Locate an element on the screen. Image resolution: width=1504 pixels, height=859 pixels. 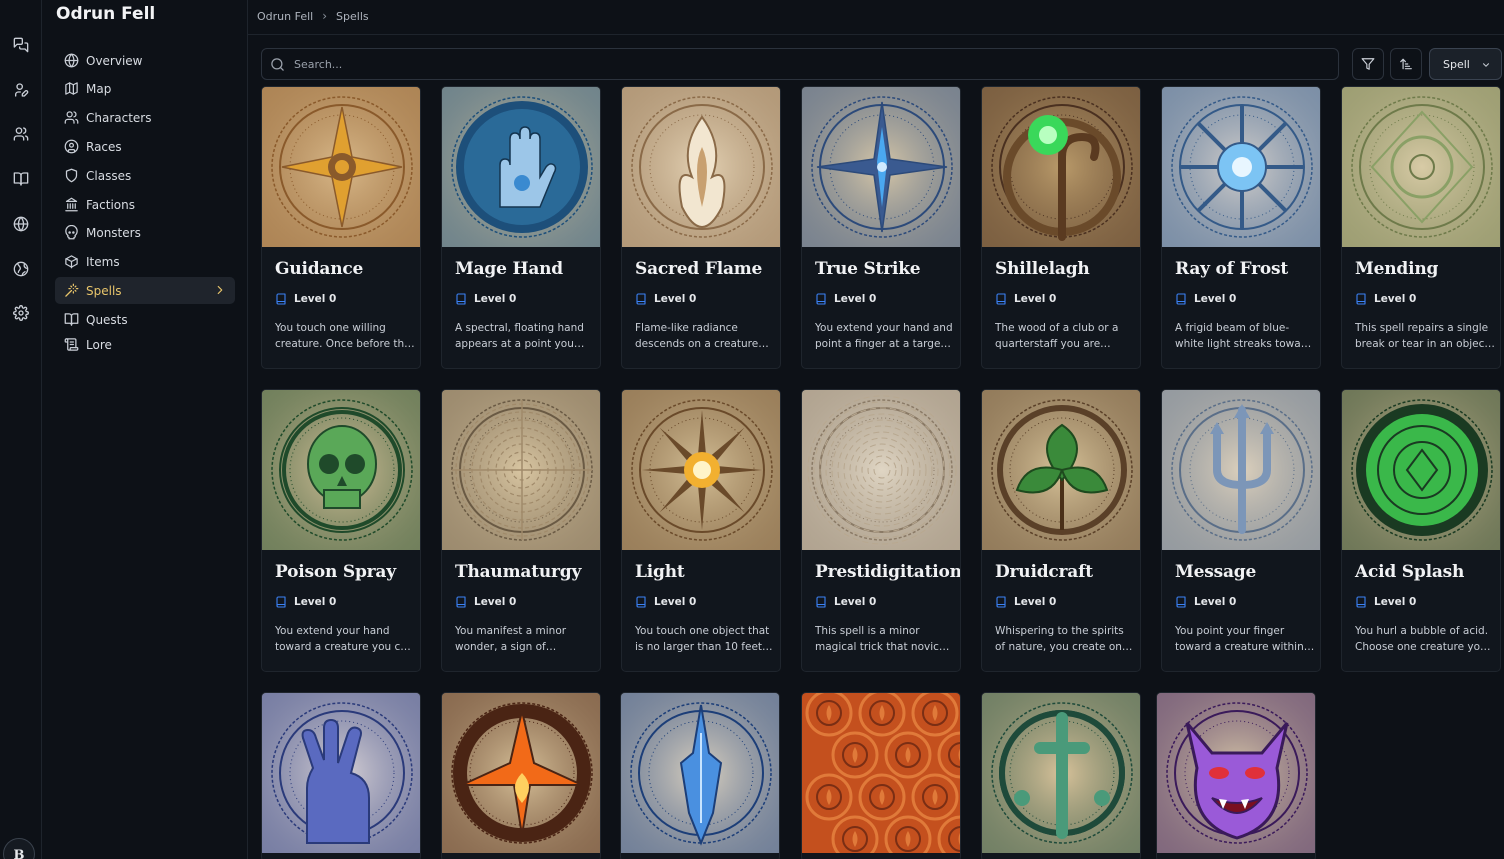
sidebar-item-characters: Characters is located at coordinates (145, 117).